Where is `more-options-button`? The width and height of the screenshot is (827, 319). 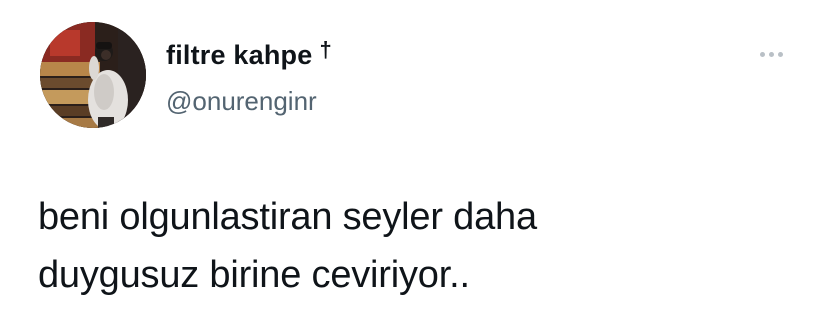
more-options-button is located at coordinates (771, 54).